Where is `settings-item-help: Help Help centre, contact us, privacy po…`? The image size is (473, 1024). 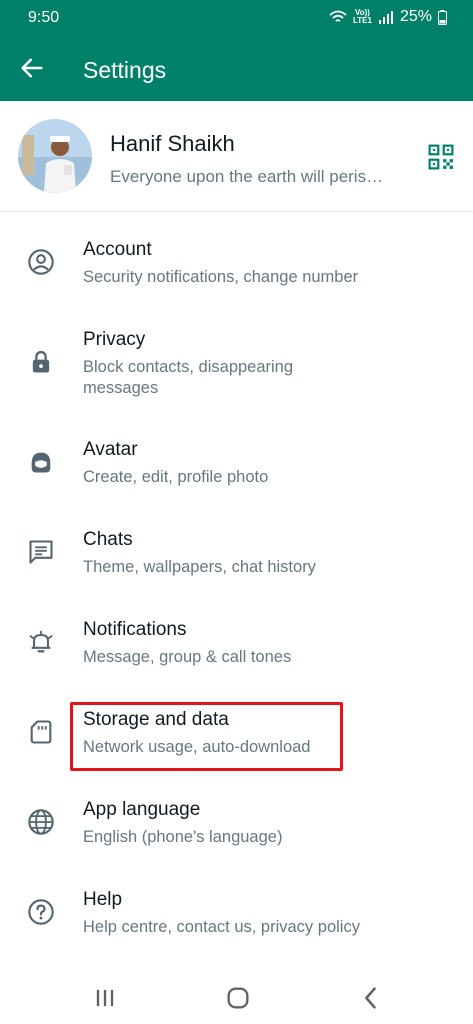 settings-item-help: Help Help centre, contact us, privacy po… is located at coordinates (236, 912).